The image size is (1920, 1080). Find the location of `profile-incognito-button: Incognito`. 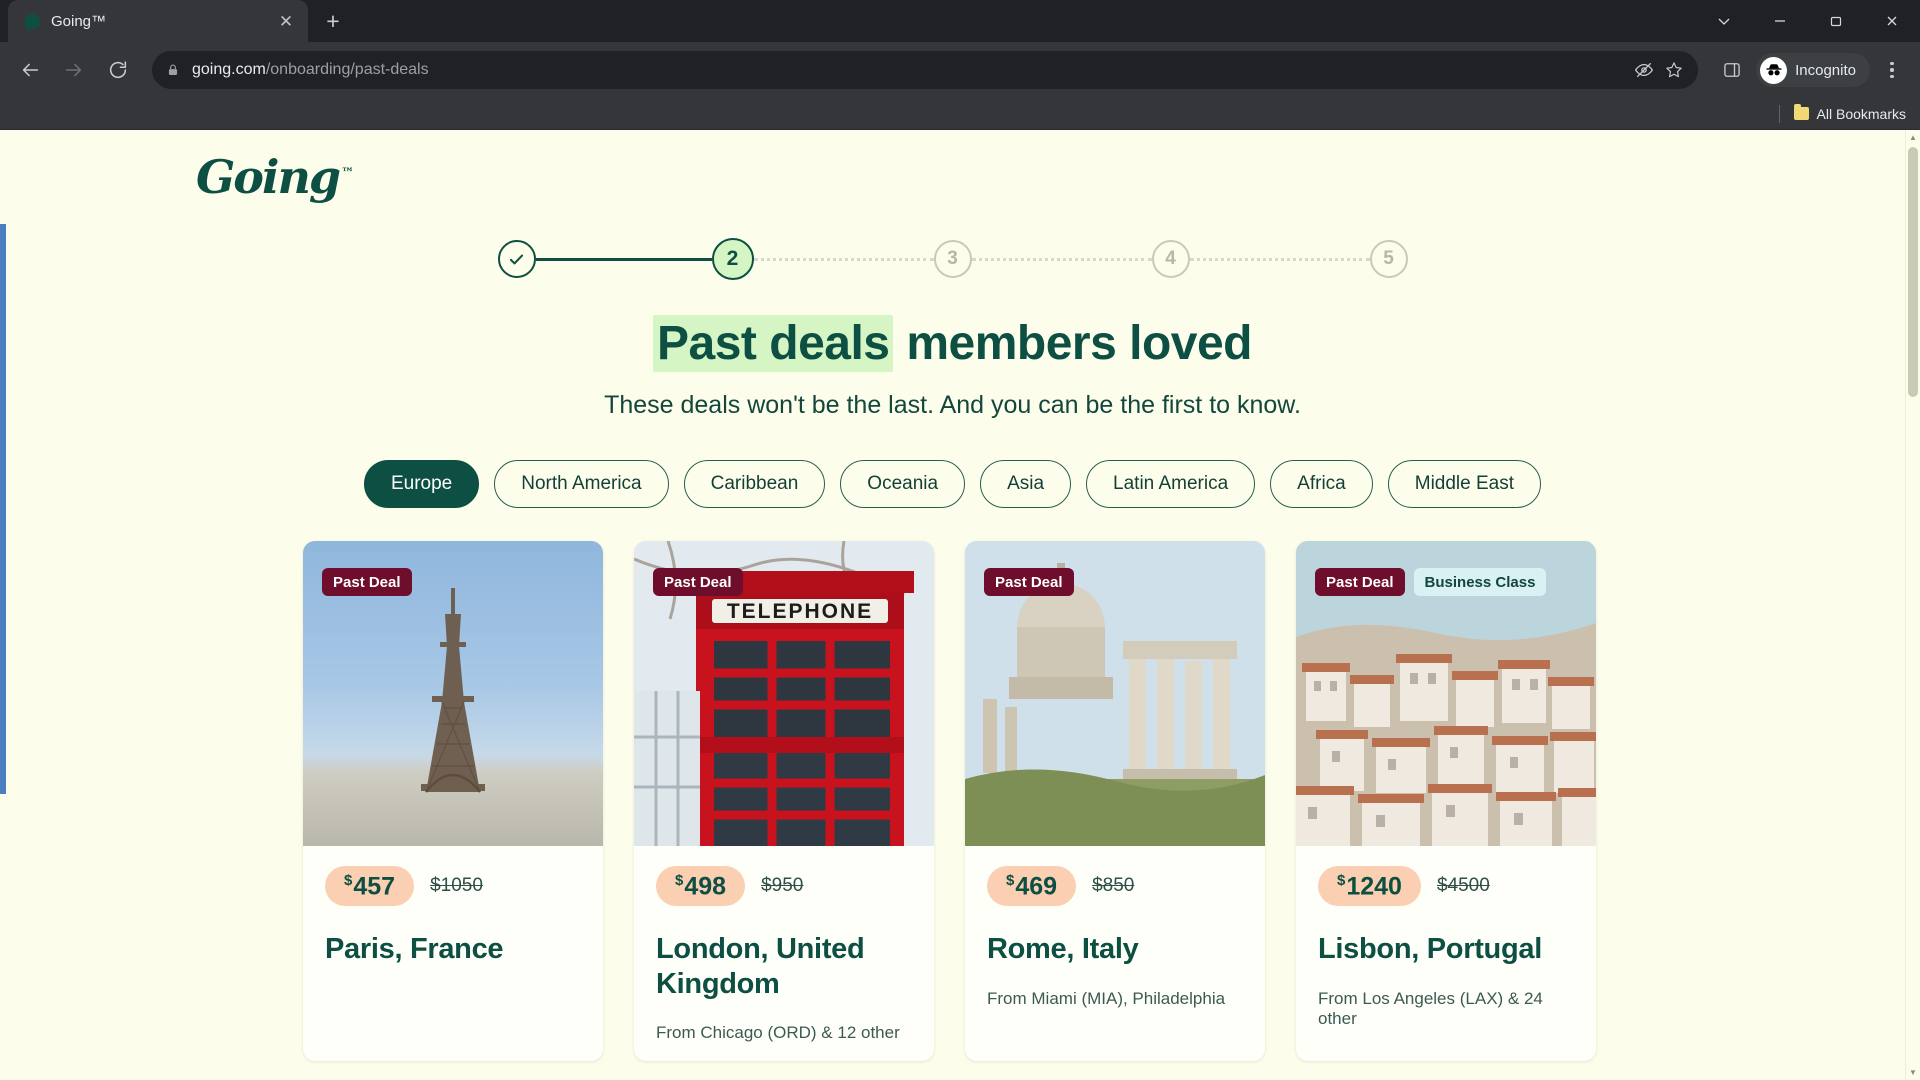

profile-incognito-button: Incognito is located at coordinates (1813, 70).